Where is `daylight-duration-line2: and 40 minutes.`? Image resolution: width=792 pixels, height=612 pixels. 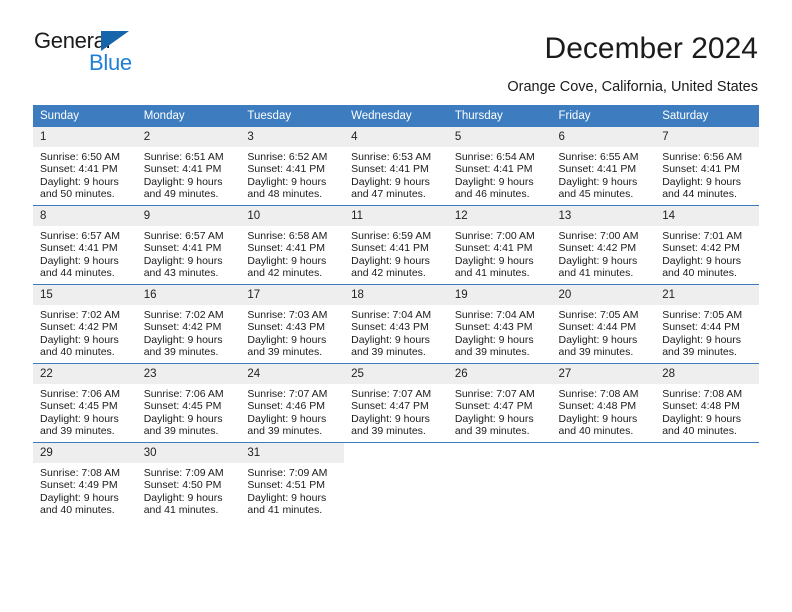 daylight-duration-line2: and 40 minutes. is located at coordinates (699, 431).